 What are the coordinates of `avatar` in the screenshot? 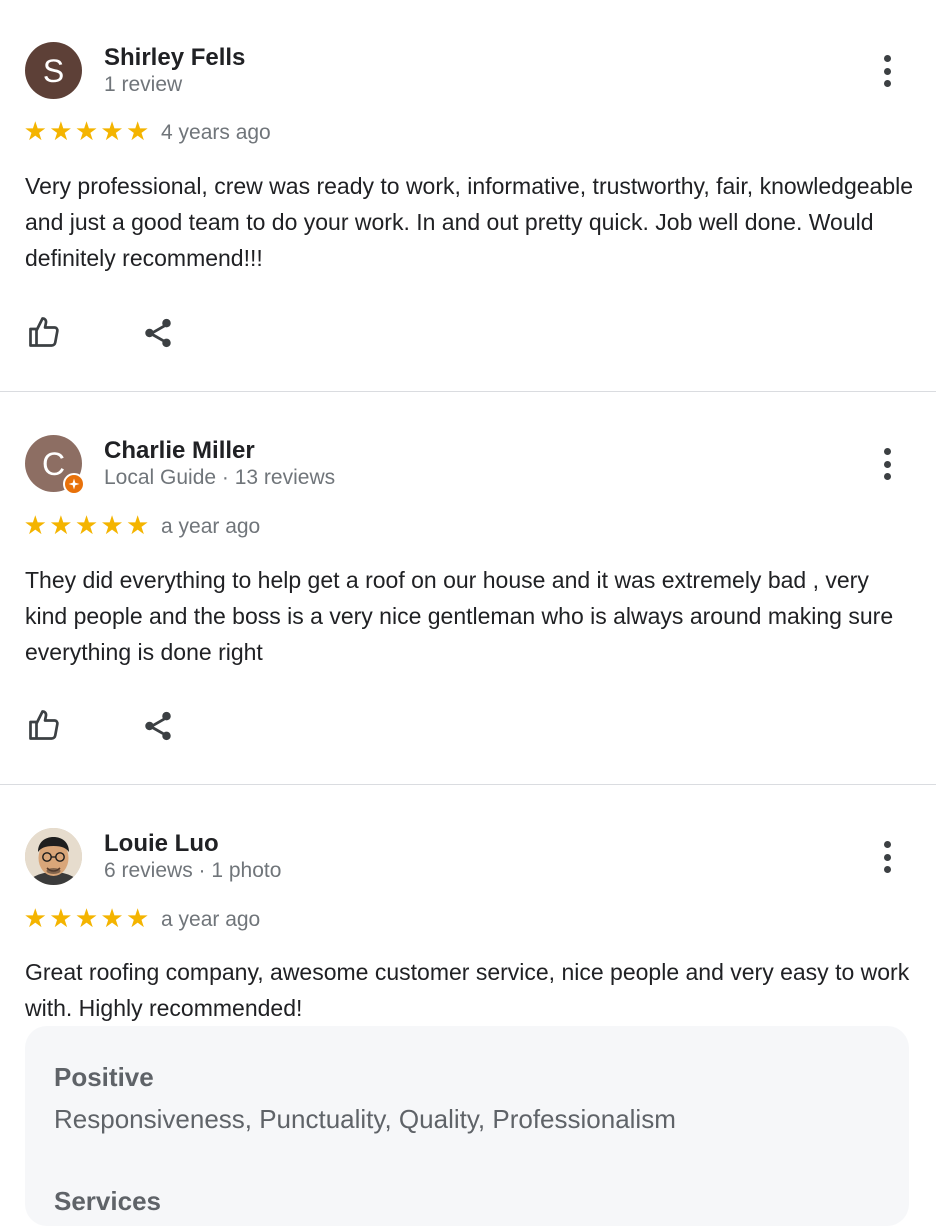 It's located at (53, 856).